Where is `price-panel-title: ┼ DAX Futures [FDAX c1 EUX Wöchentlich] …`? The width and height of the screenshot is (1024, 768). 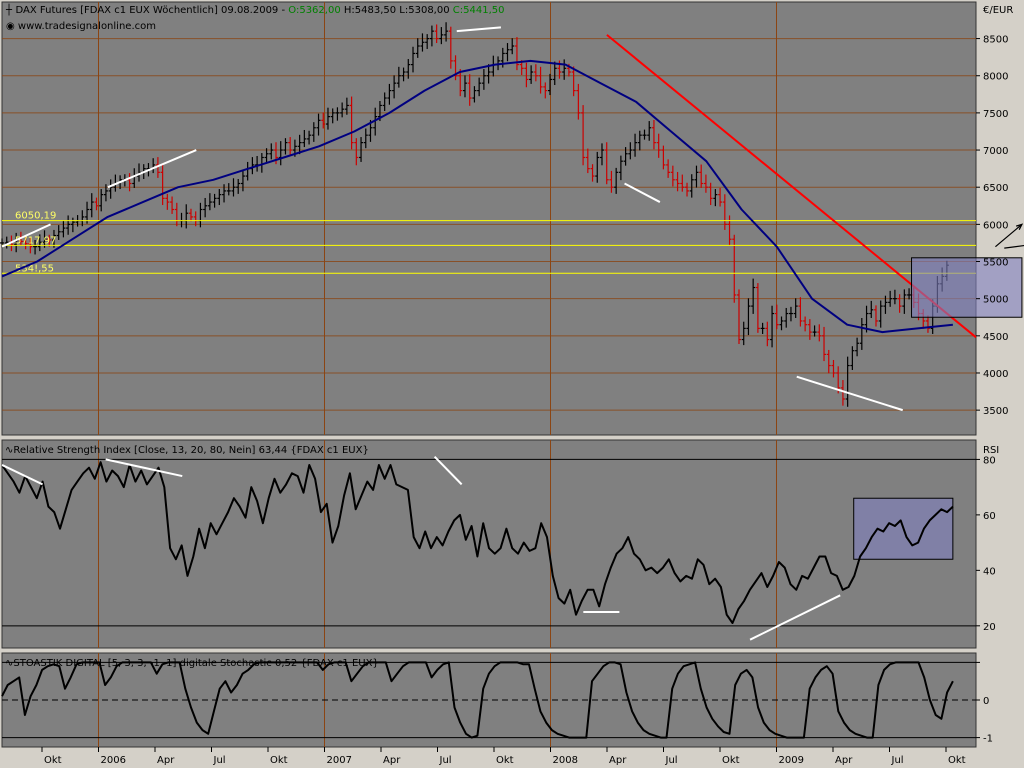 price-panel-title: ┼ DAX Futures [FDAX c1 EUX Wöchentlich] … is located at coordinates (254, 9).